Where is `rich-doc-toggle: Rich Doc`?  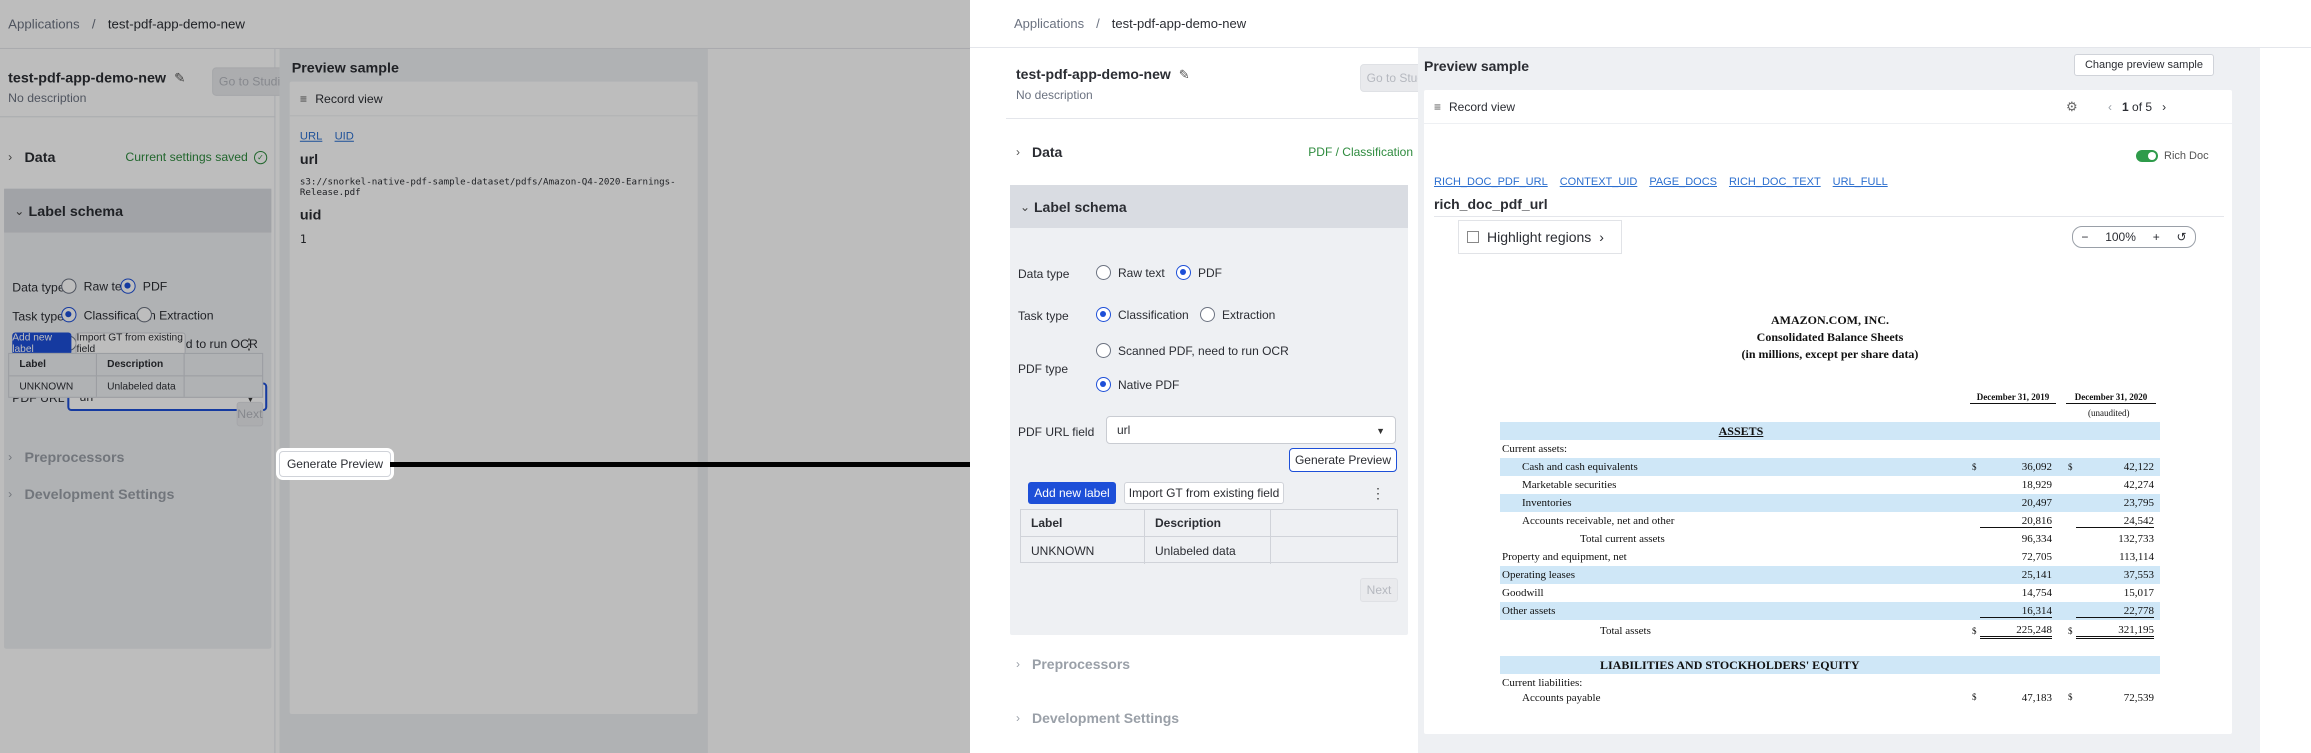 rich-doc-toggle: Rich Doc is located at coordinates (2172, 156).